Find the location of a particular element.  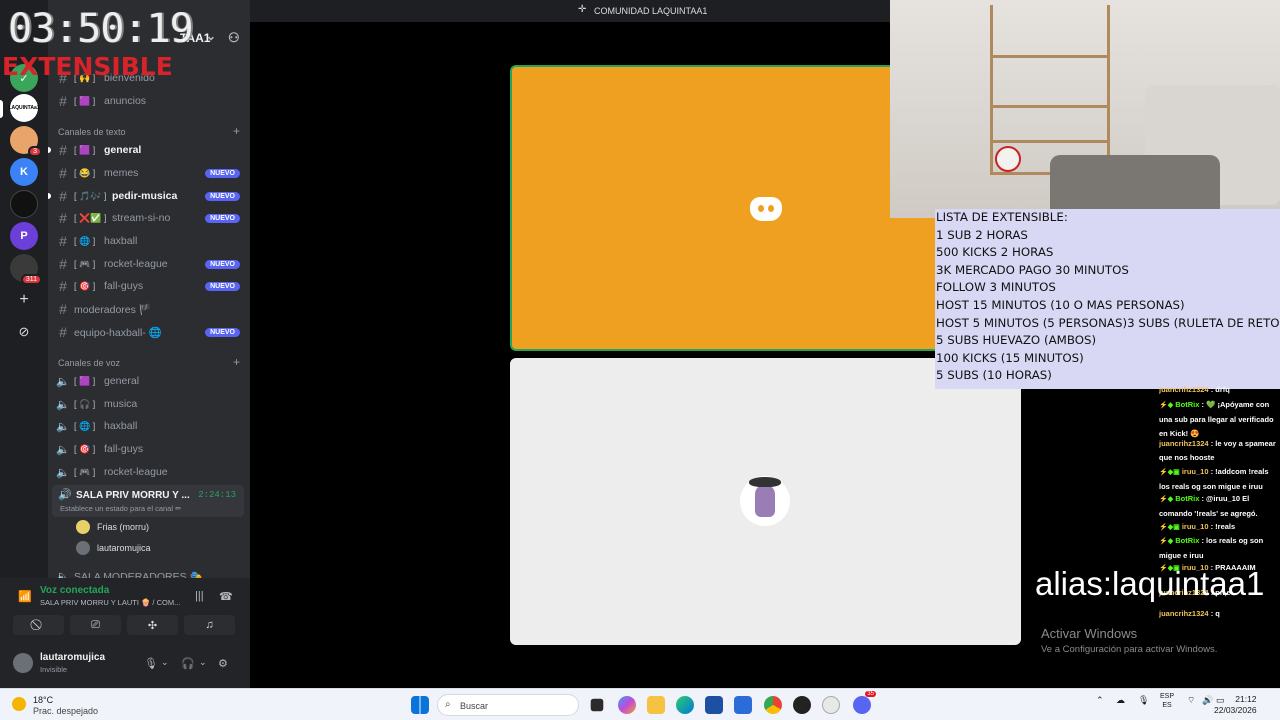

voice-user: Frias (morru) is located at coordinates (112, 527).